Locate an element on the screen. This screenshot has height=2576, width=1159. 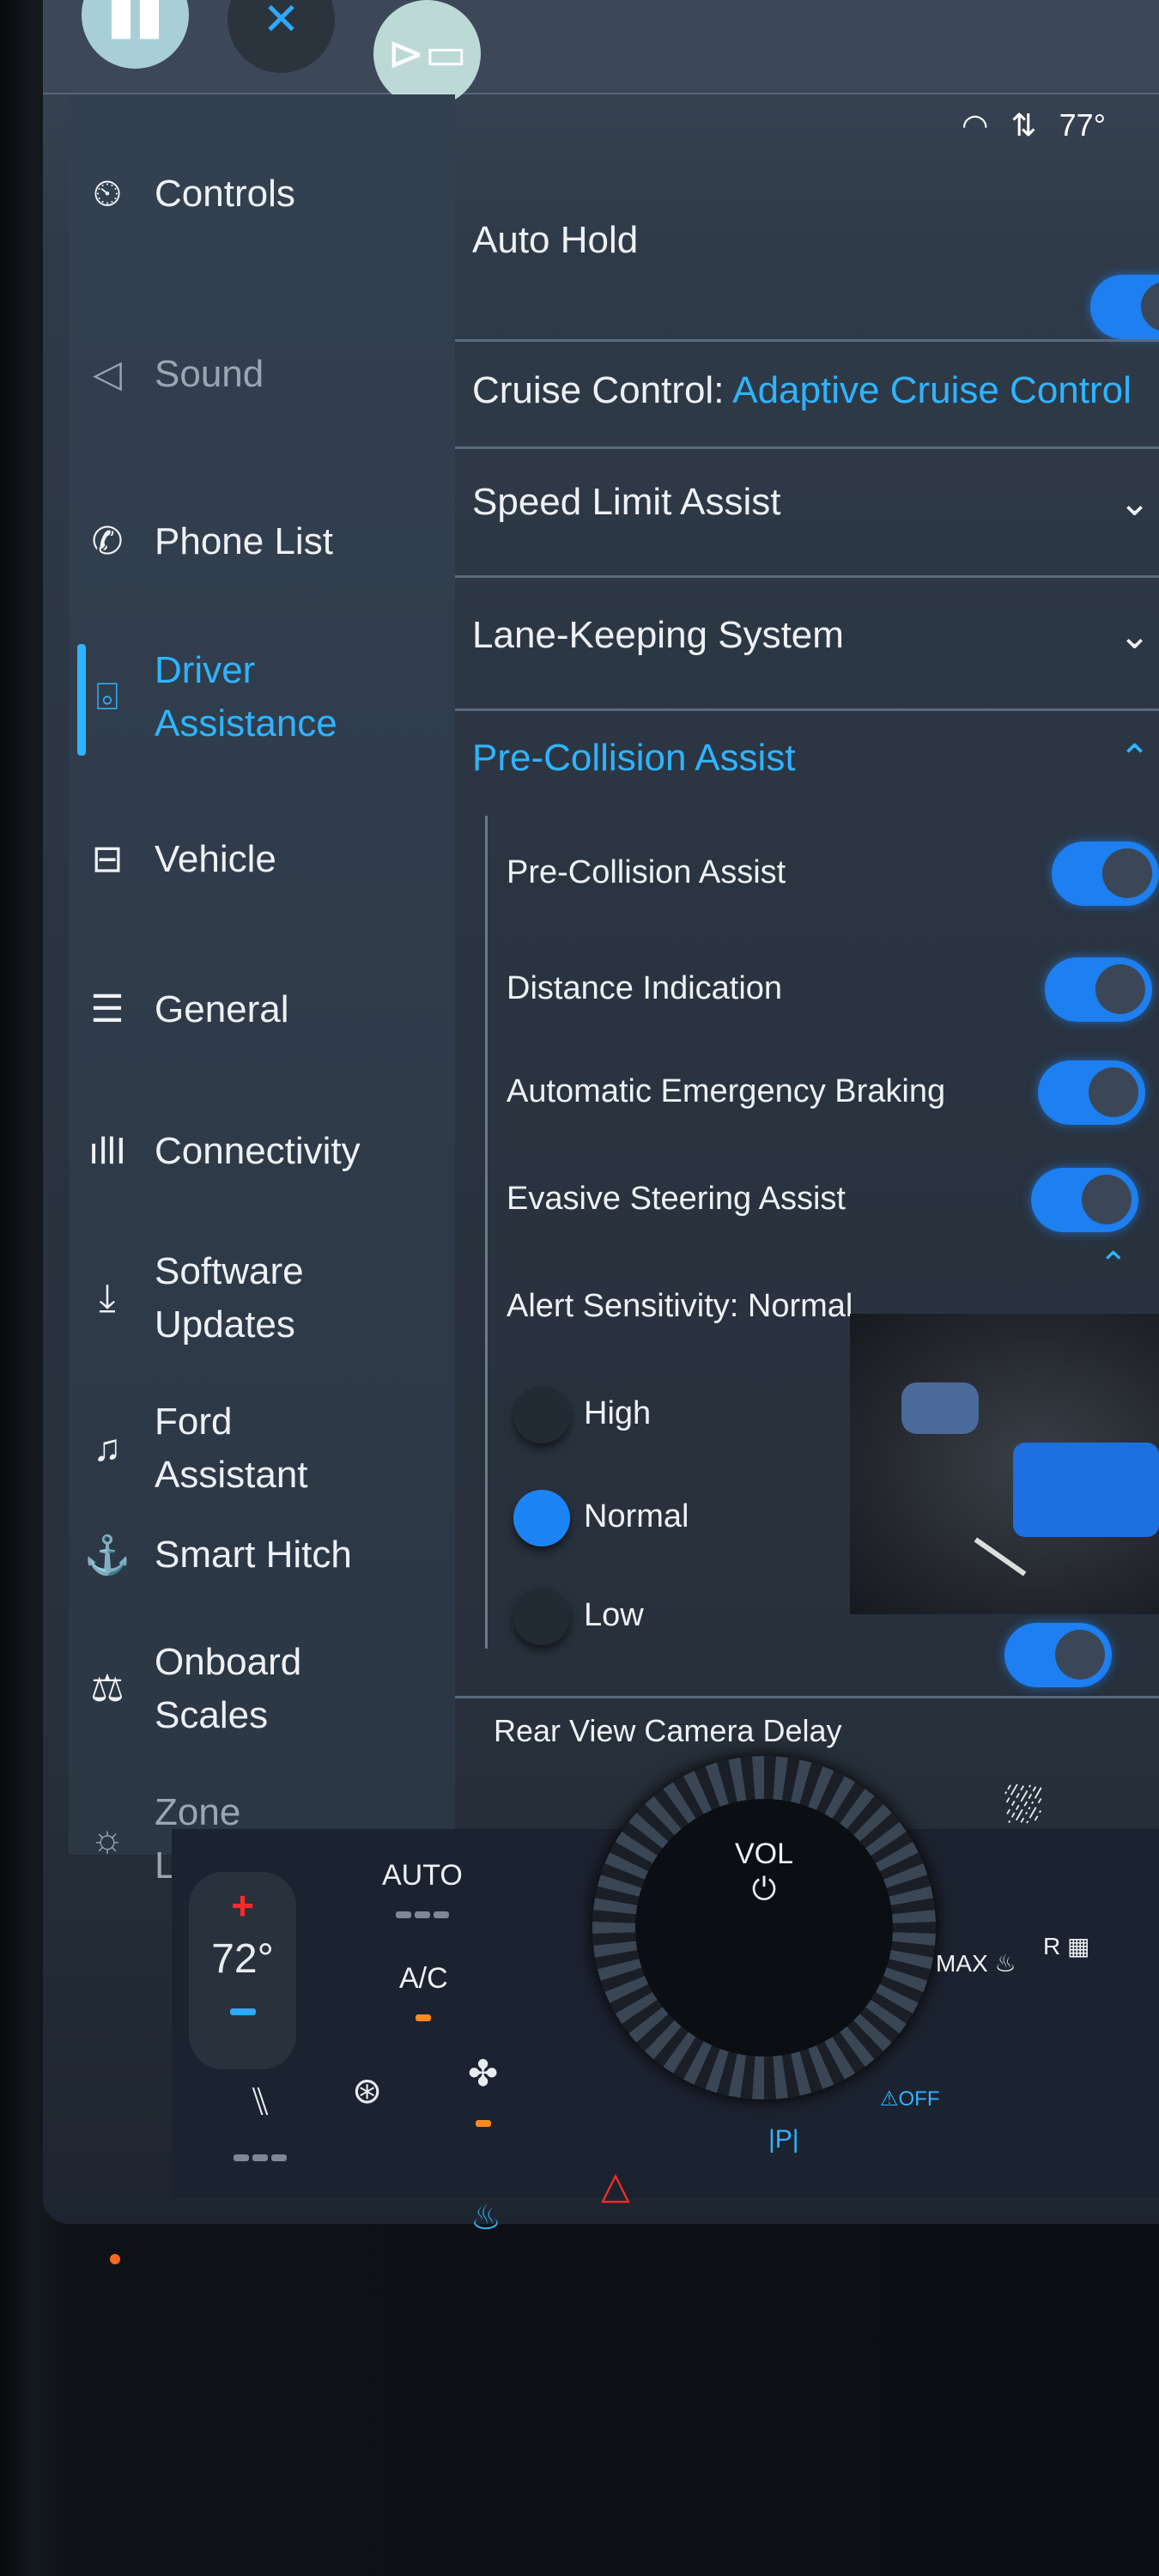
speed-limit-assist-label: Speed Limit Assist is located at coordinates (627, 502).